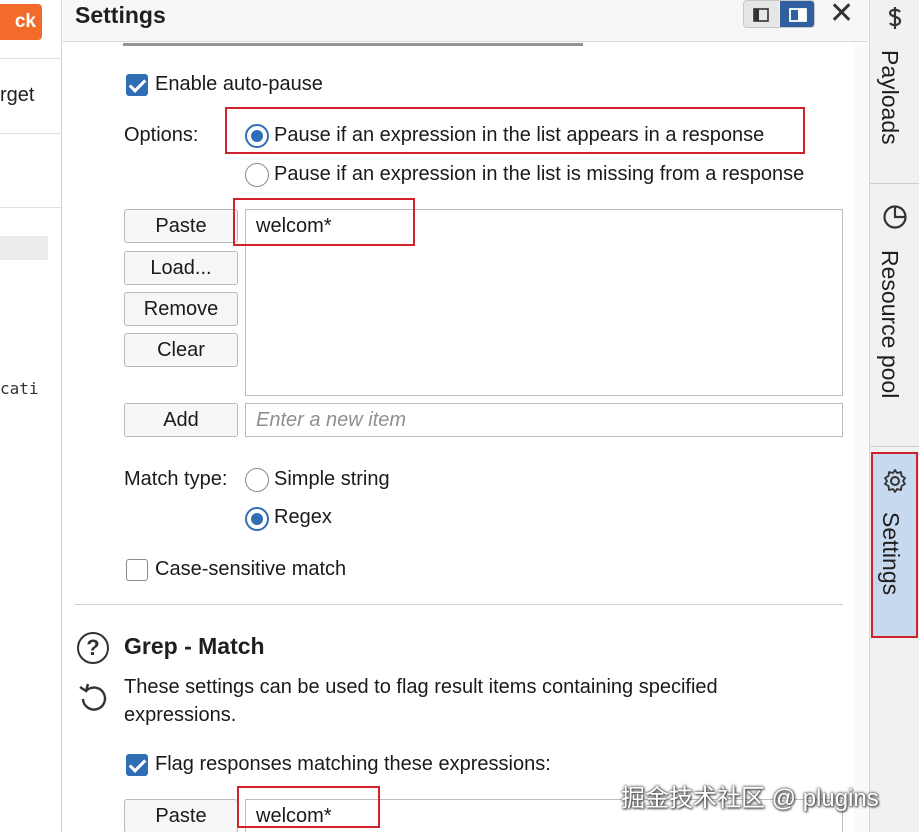 The image size is (919, 832). What do you see at coordinates (332, 479) in the screenshot?
I see `simple-string-label: Simple string` at bounding box center [332, 479].